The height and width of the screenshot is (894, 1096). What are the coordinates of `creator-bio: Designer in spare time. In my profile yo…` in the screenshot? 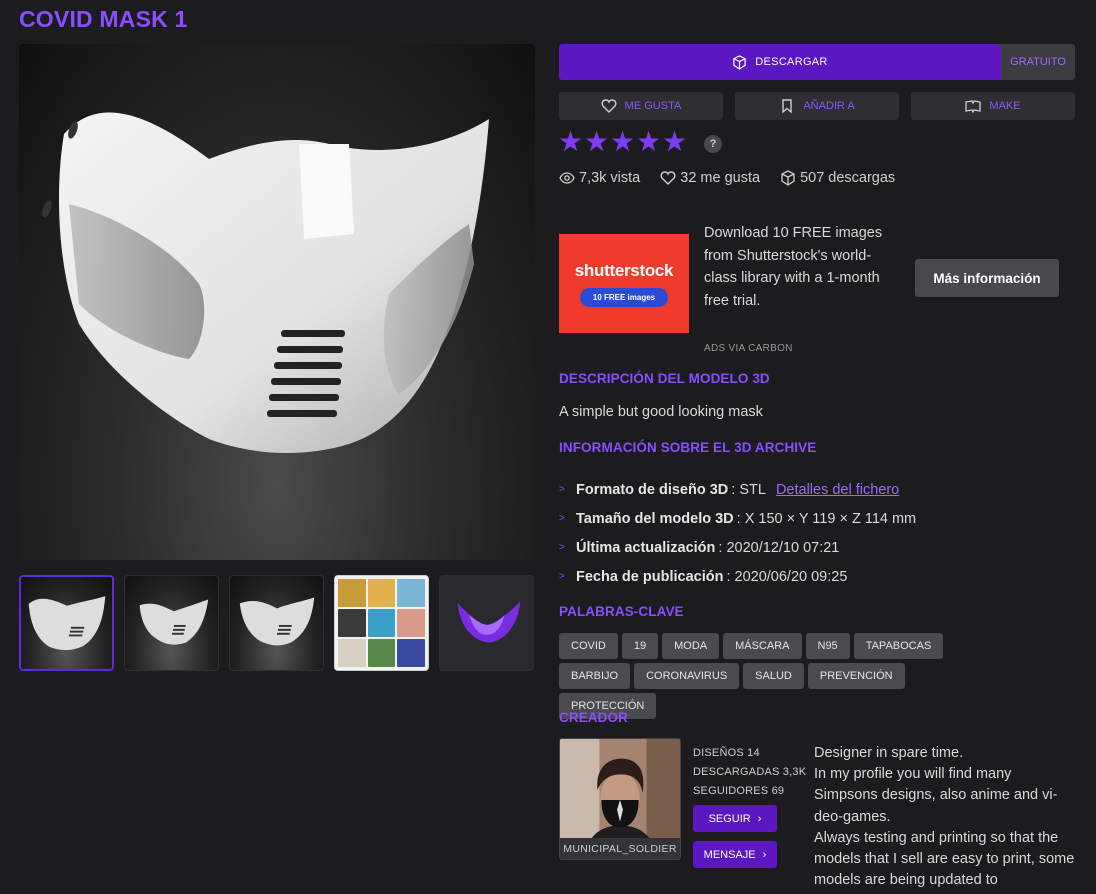 It's located at (946, 817).